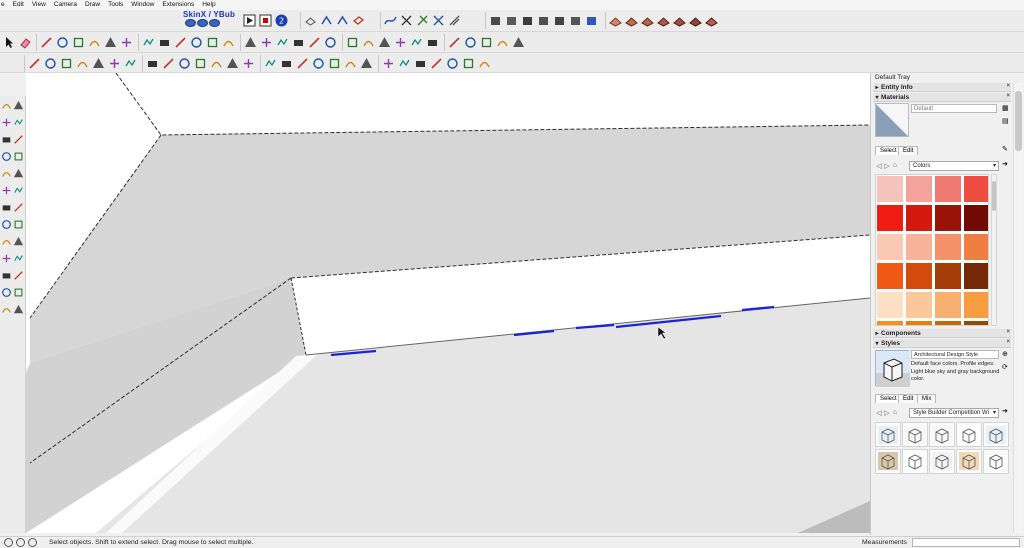  Describe the element at coordinates (352, 42) in the screenshot. I see `layout-icon` at that location.